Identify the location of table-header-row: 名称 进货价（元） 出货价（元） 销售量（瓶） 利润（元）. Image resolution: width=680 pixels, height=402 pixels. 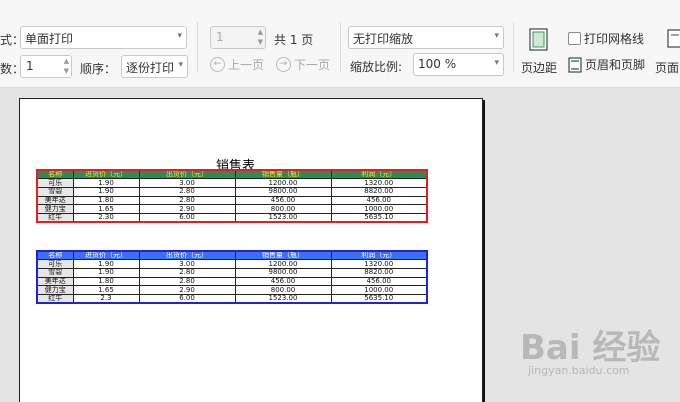
(232, 255).